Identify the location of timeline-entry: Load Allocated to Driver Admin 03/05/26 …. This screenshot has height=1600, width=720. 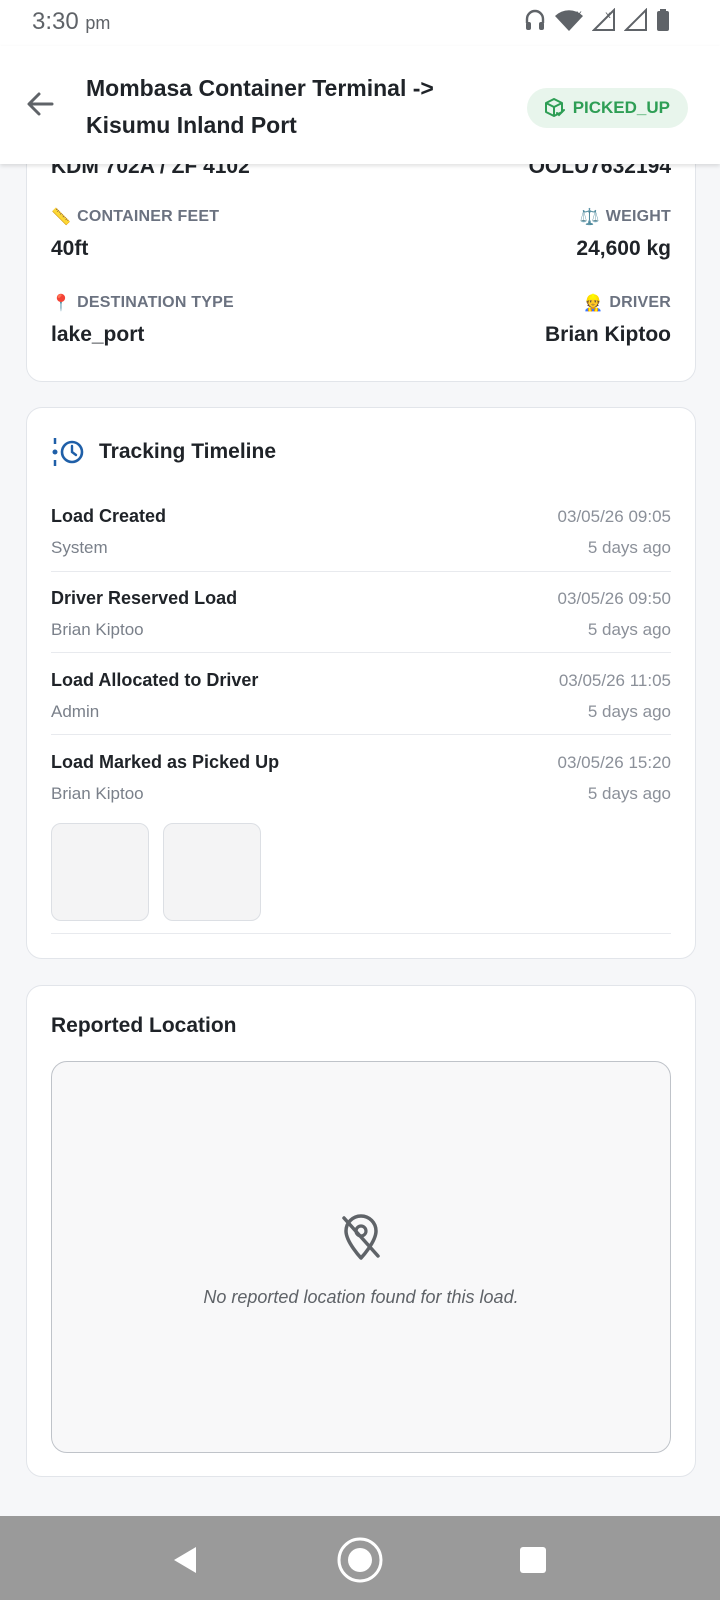
(361, 702).